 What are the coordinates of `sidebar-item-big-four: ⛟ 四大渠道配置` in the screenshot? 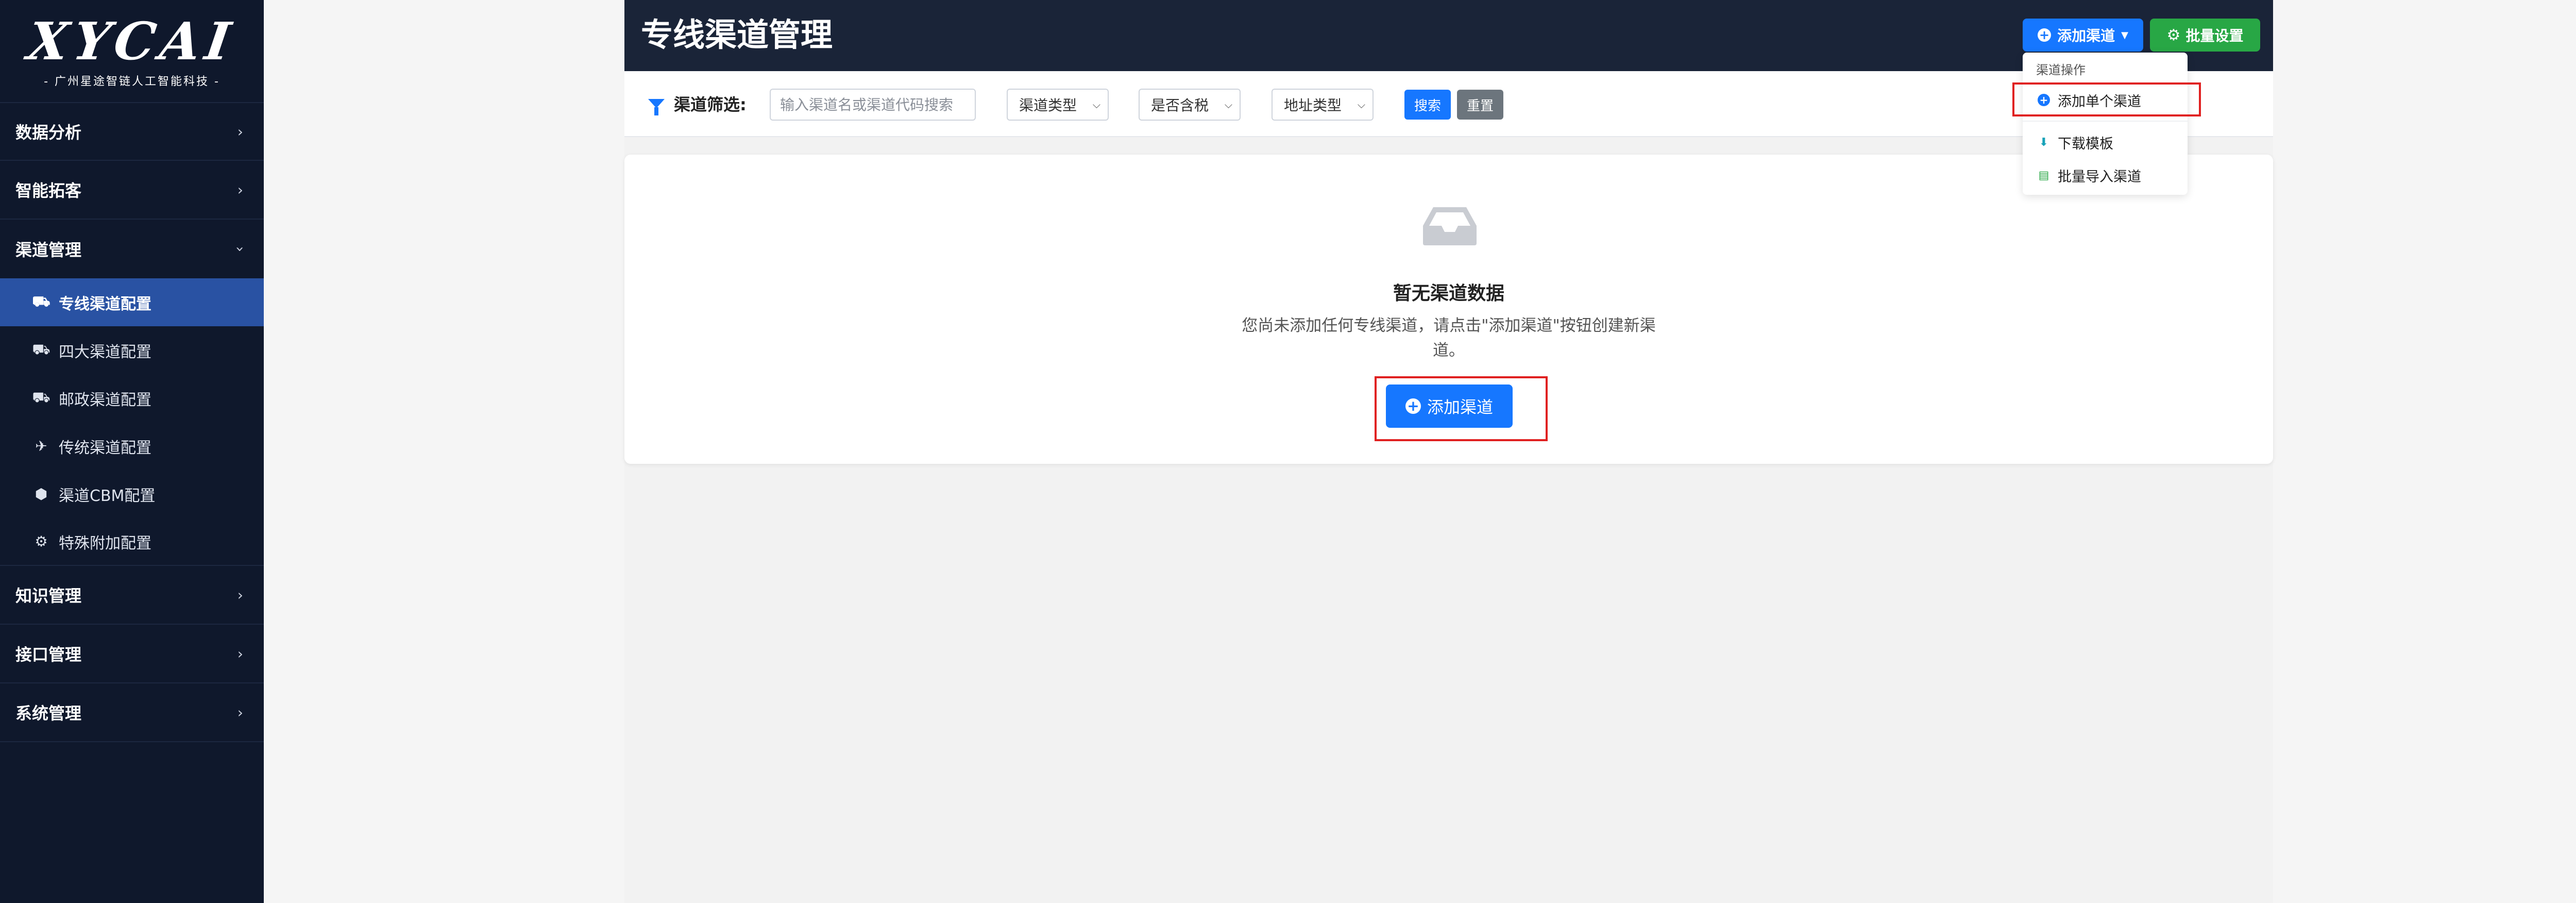 It's located at (132, 350).